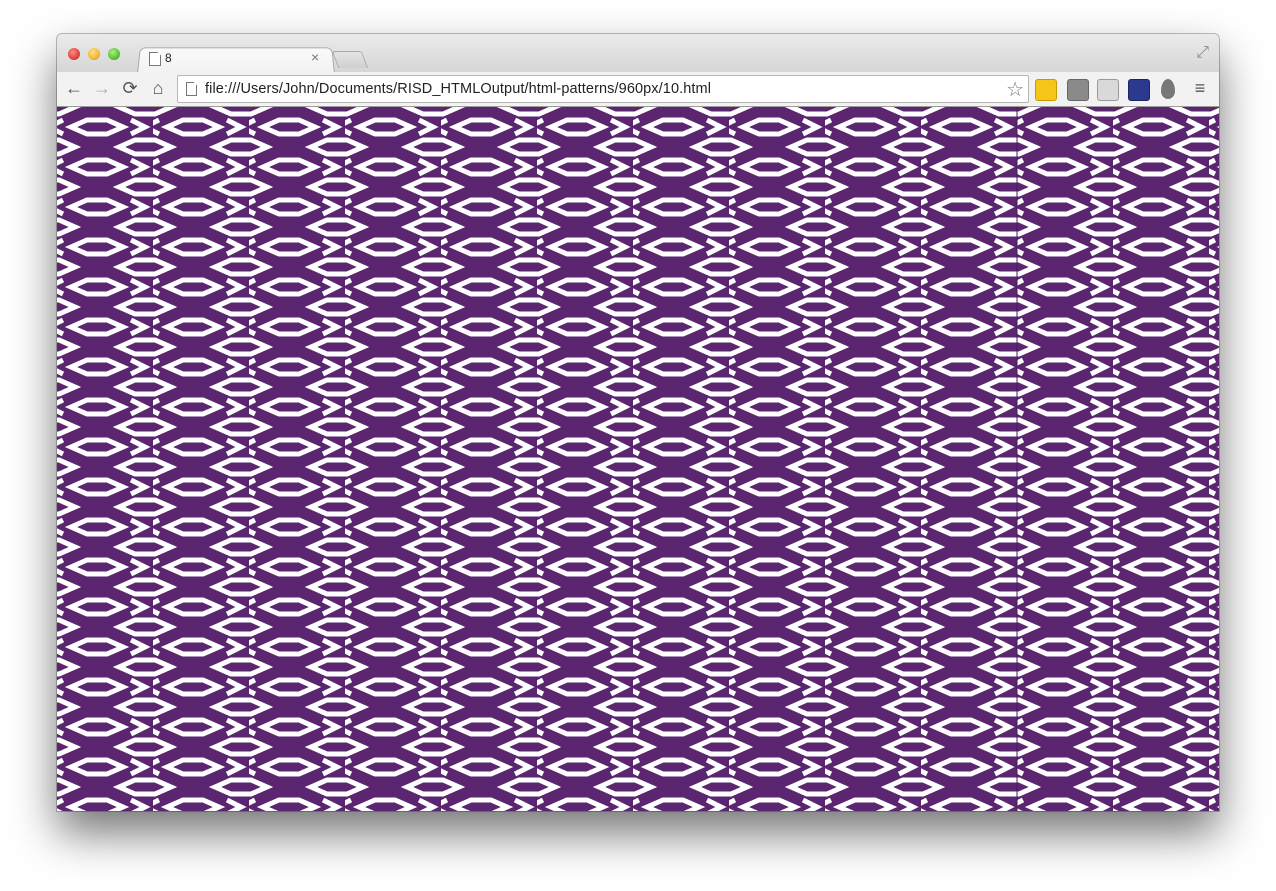 This screenshot has height=891, width=1276. I want to click on forward-arrow-icon: →, so click(102, 88).